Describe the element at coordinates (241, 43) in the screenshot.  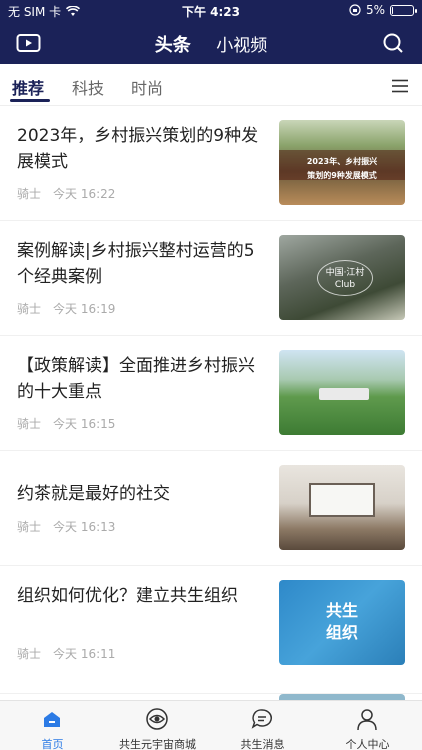
I see `tab-short-video: 小视频` at that location.